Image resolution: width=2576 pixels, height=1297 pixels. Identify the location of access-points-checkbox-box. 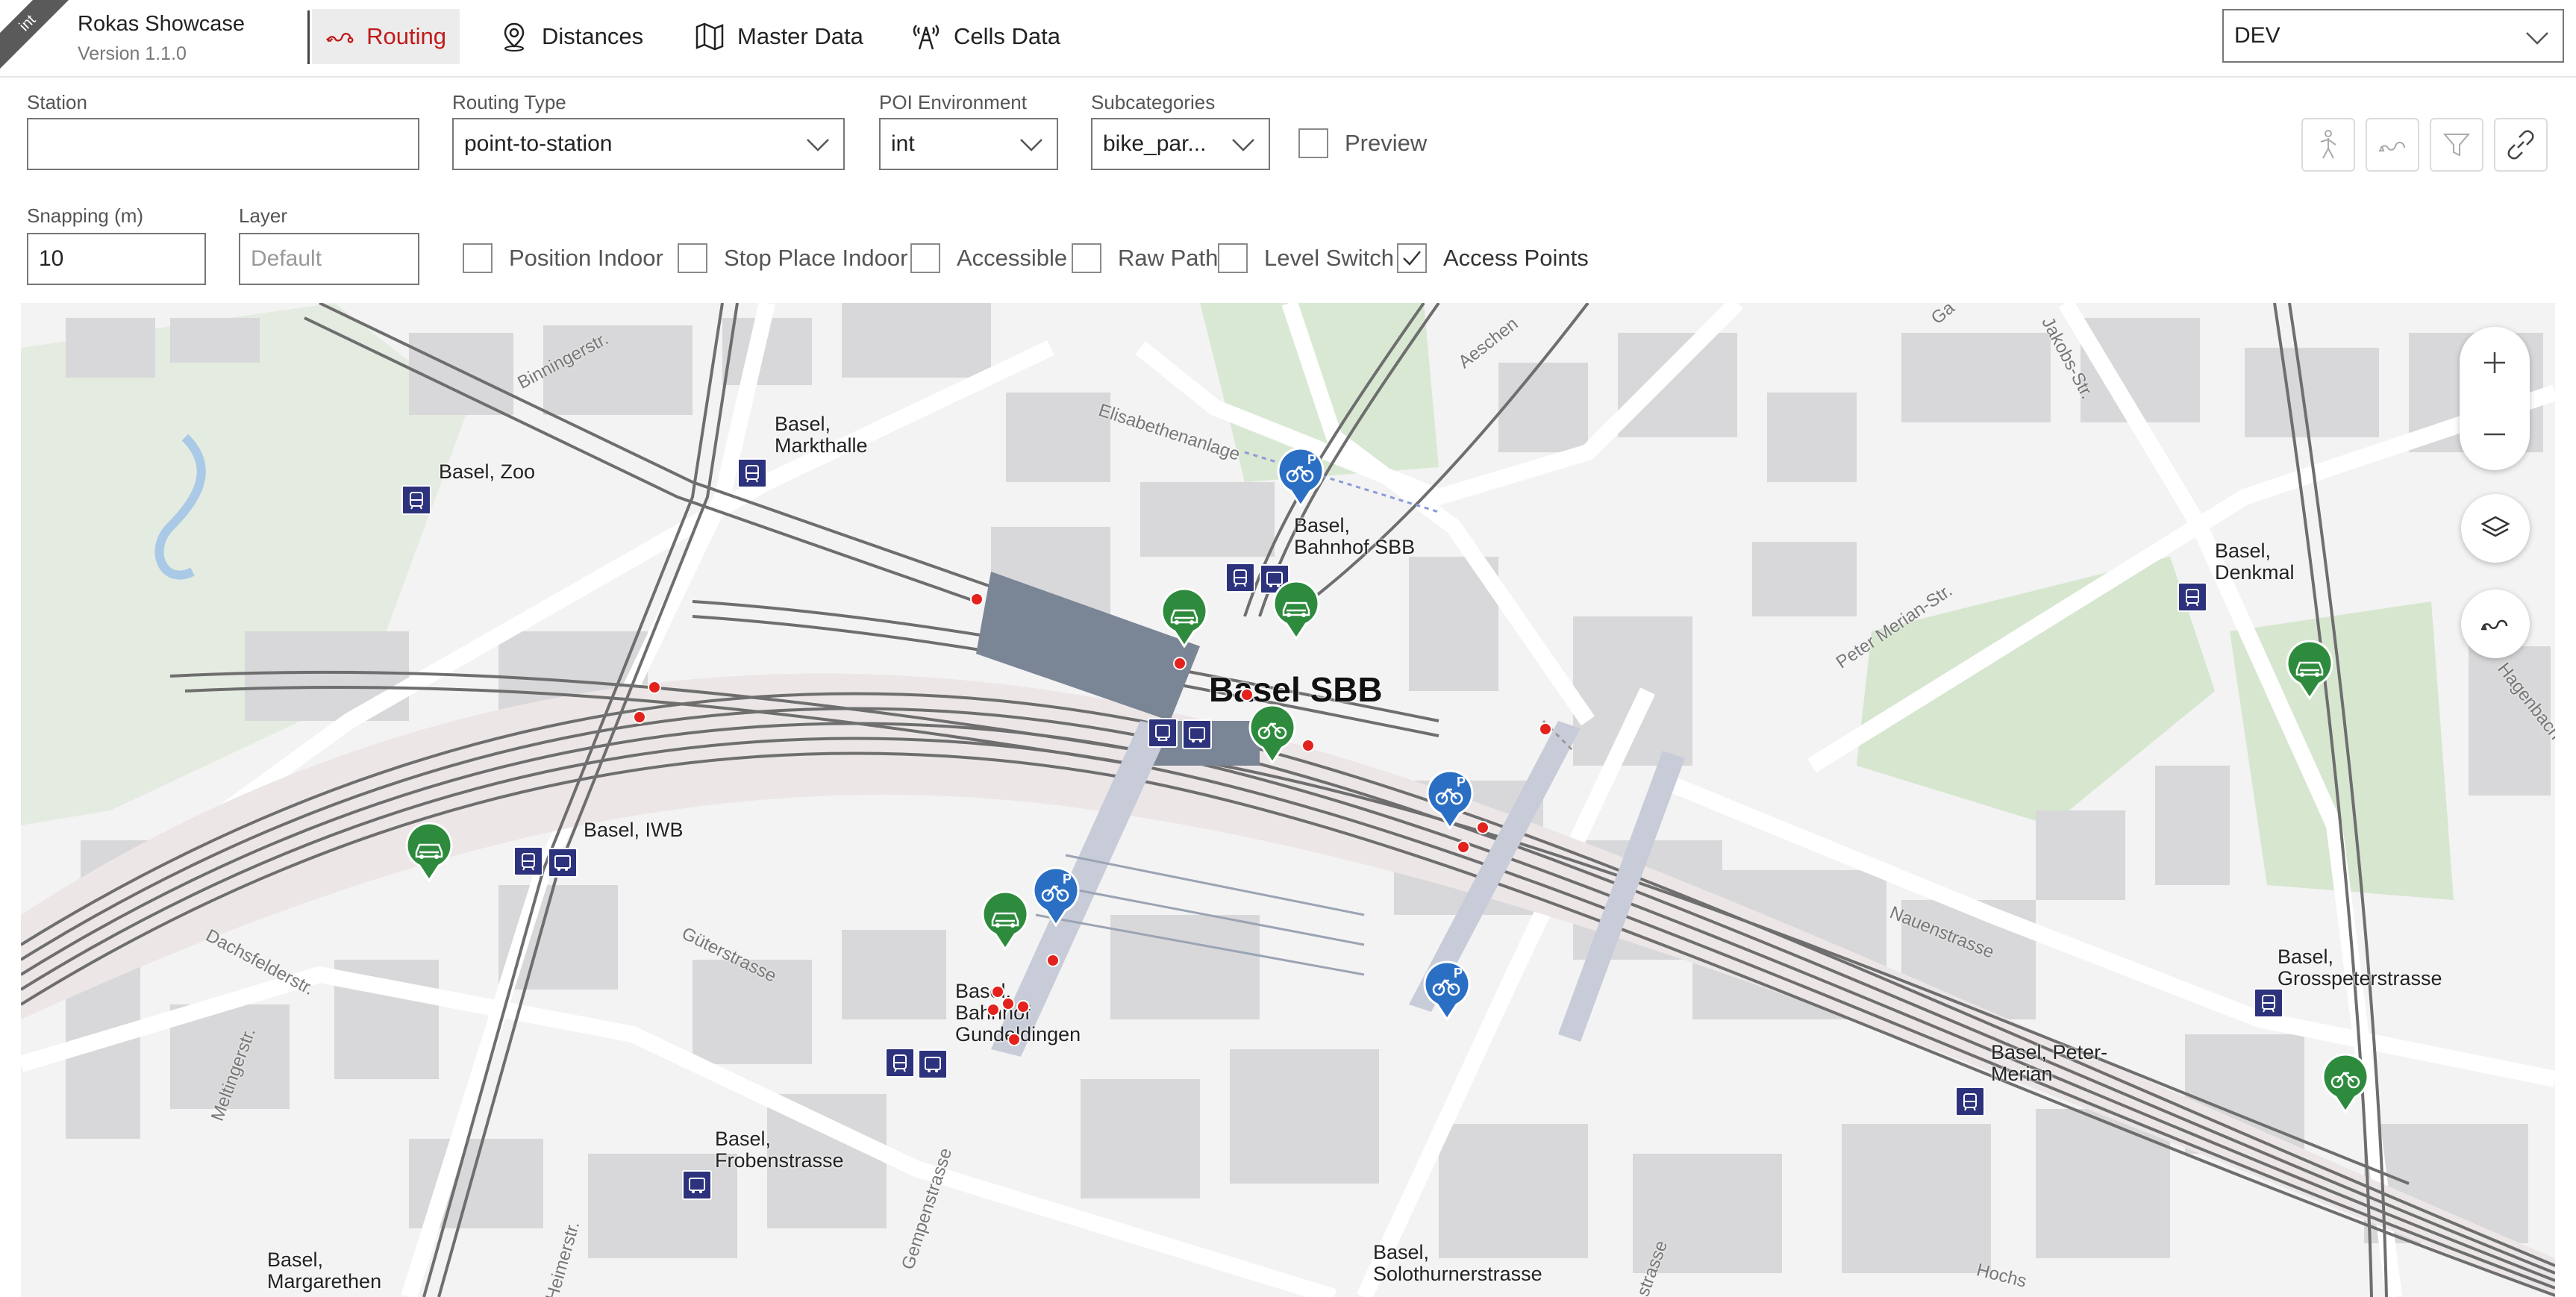
(1412, 258).